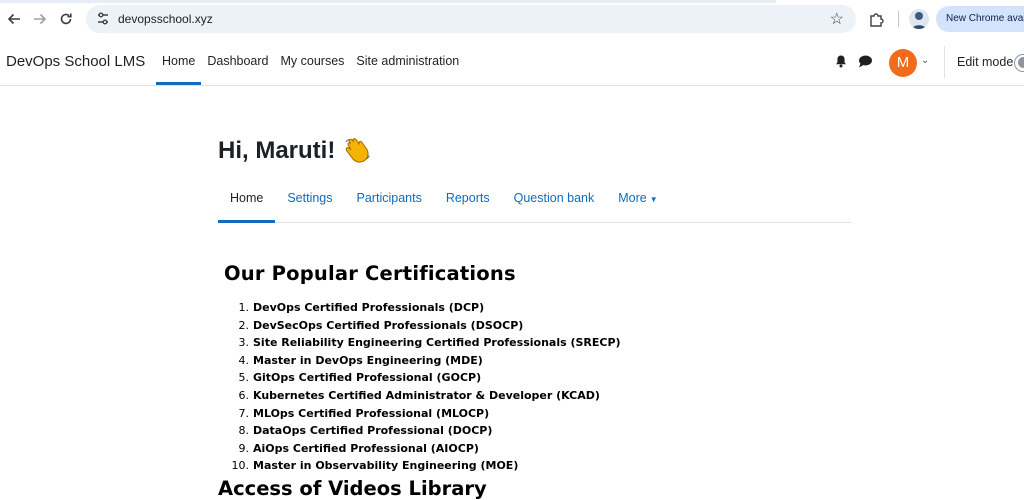 This screenshot has height=500, width=1024. Describe the element at coordinates (352, 488) in the screenshot. I see `videos-library-heading: Access of Videos Library` at that location.